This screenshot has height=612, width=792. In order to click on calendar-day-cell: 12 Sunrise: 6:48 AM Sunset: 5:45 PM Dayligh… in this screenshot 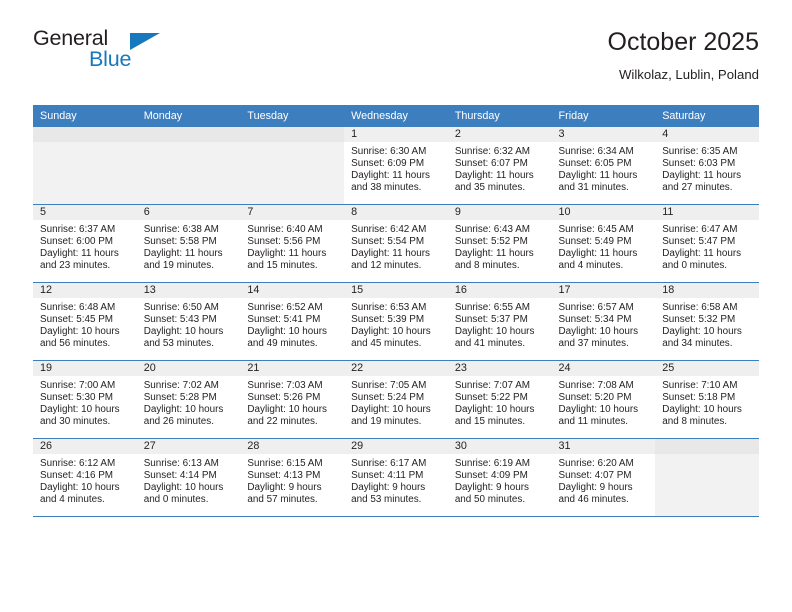, I will do `click(85, 321)`.